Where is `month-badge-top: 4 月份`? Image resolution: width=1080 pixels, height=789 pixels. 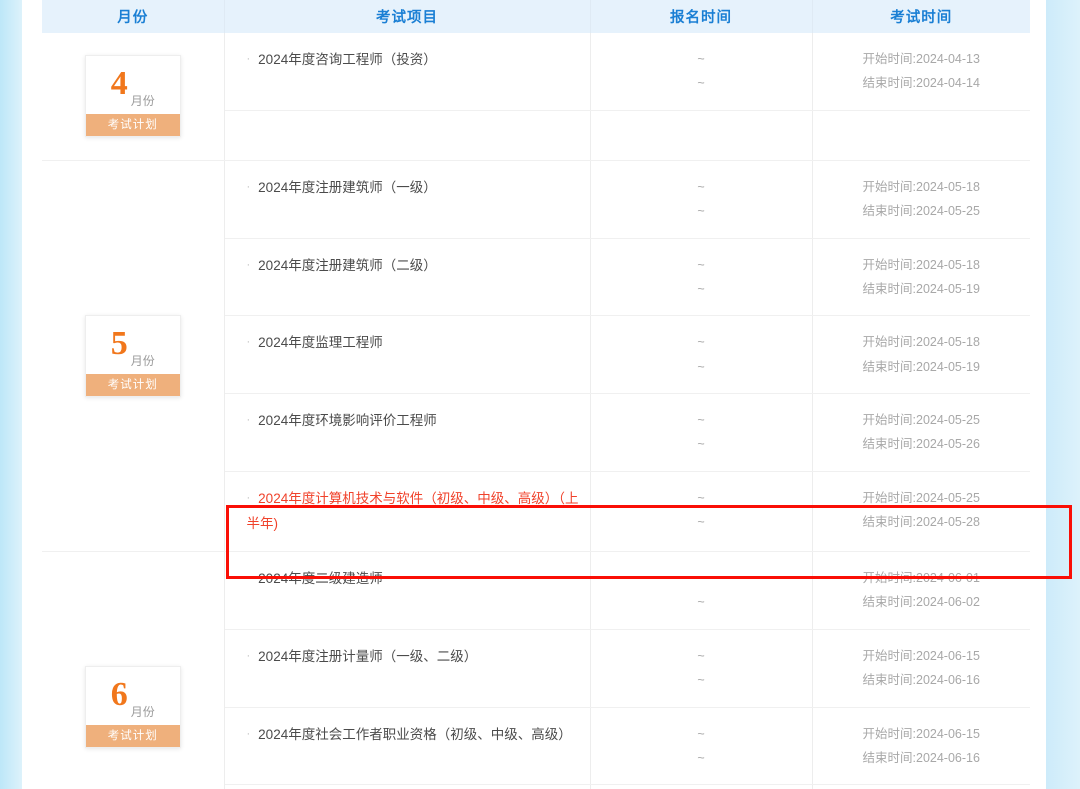 month-badge-top: 4 月份 is located at coordinates (133, 85).